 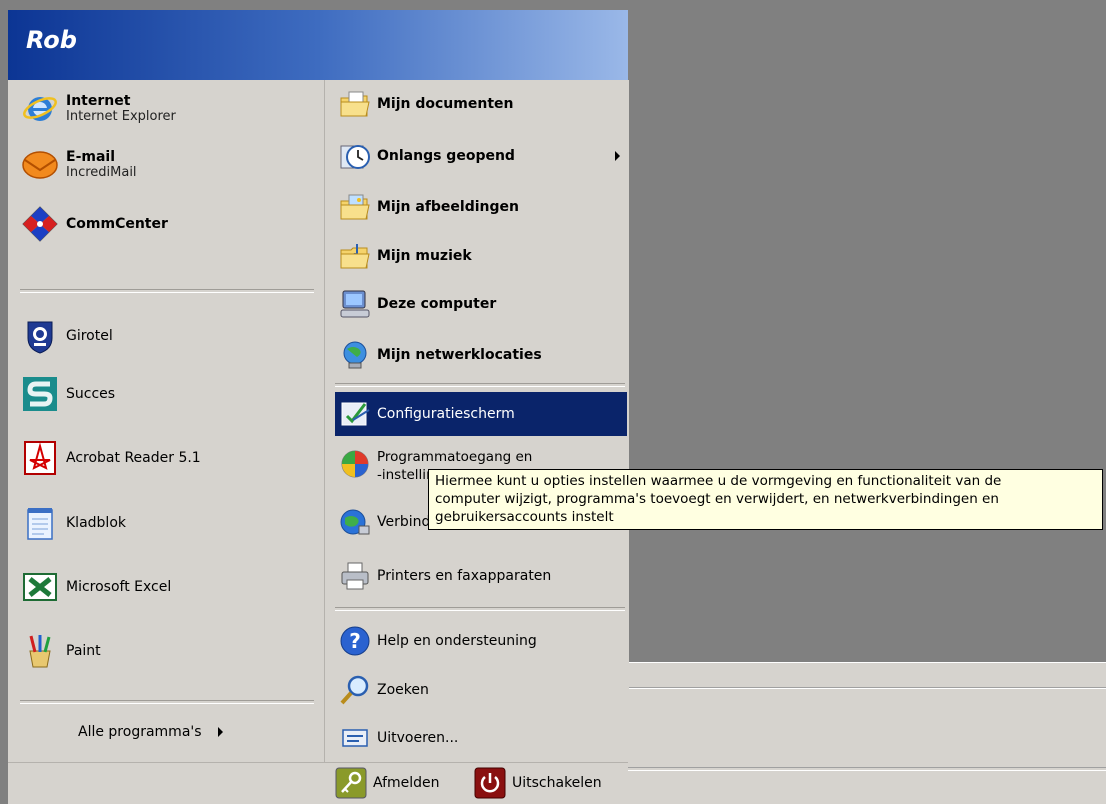 What do you see at coordinates (406, 783) in the screenshot?
I see `logoff-label: Afmelden` at bounding box center [406, 783].